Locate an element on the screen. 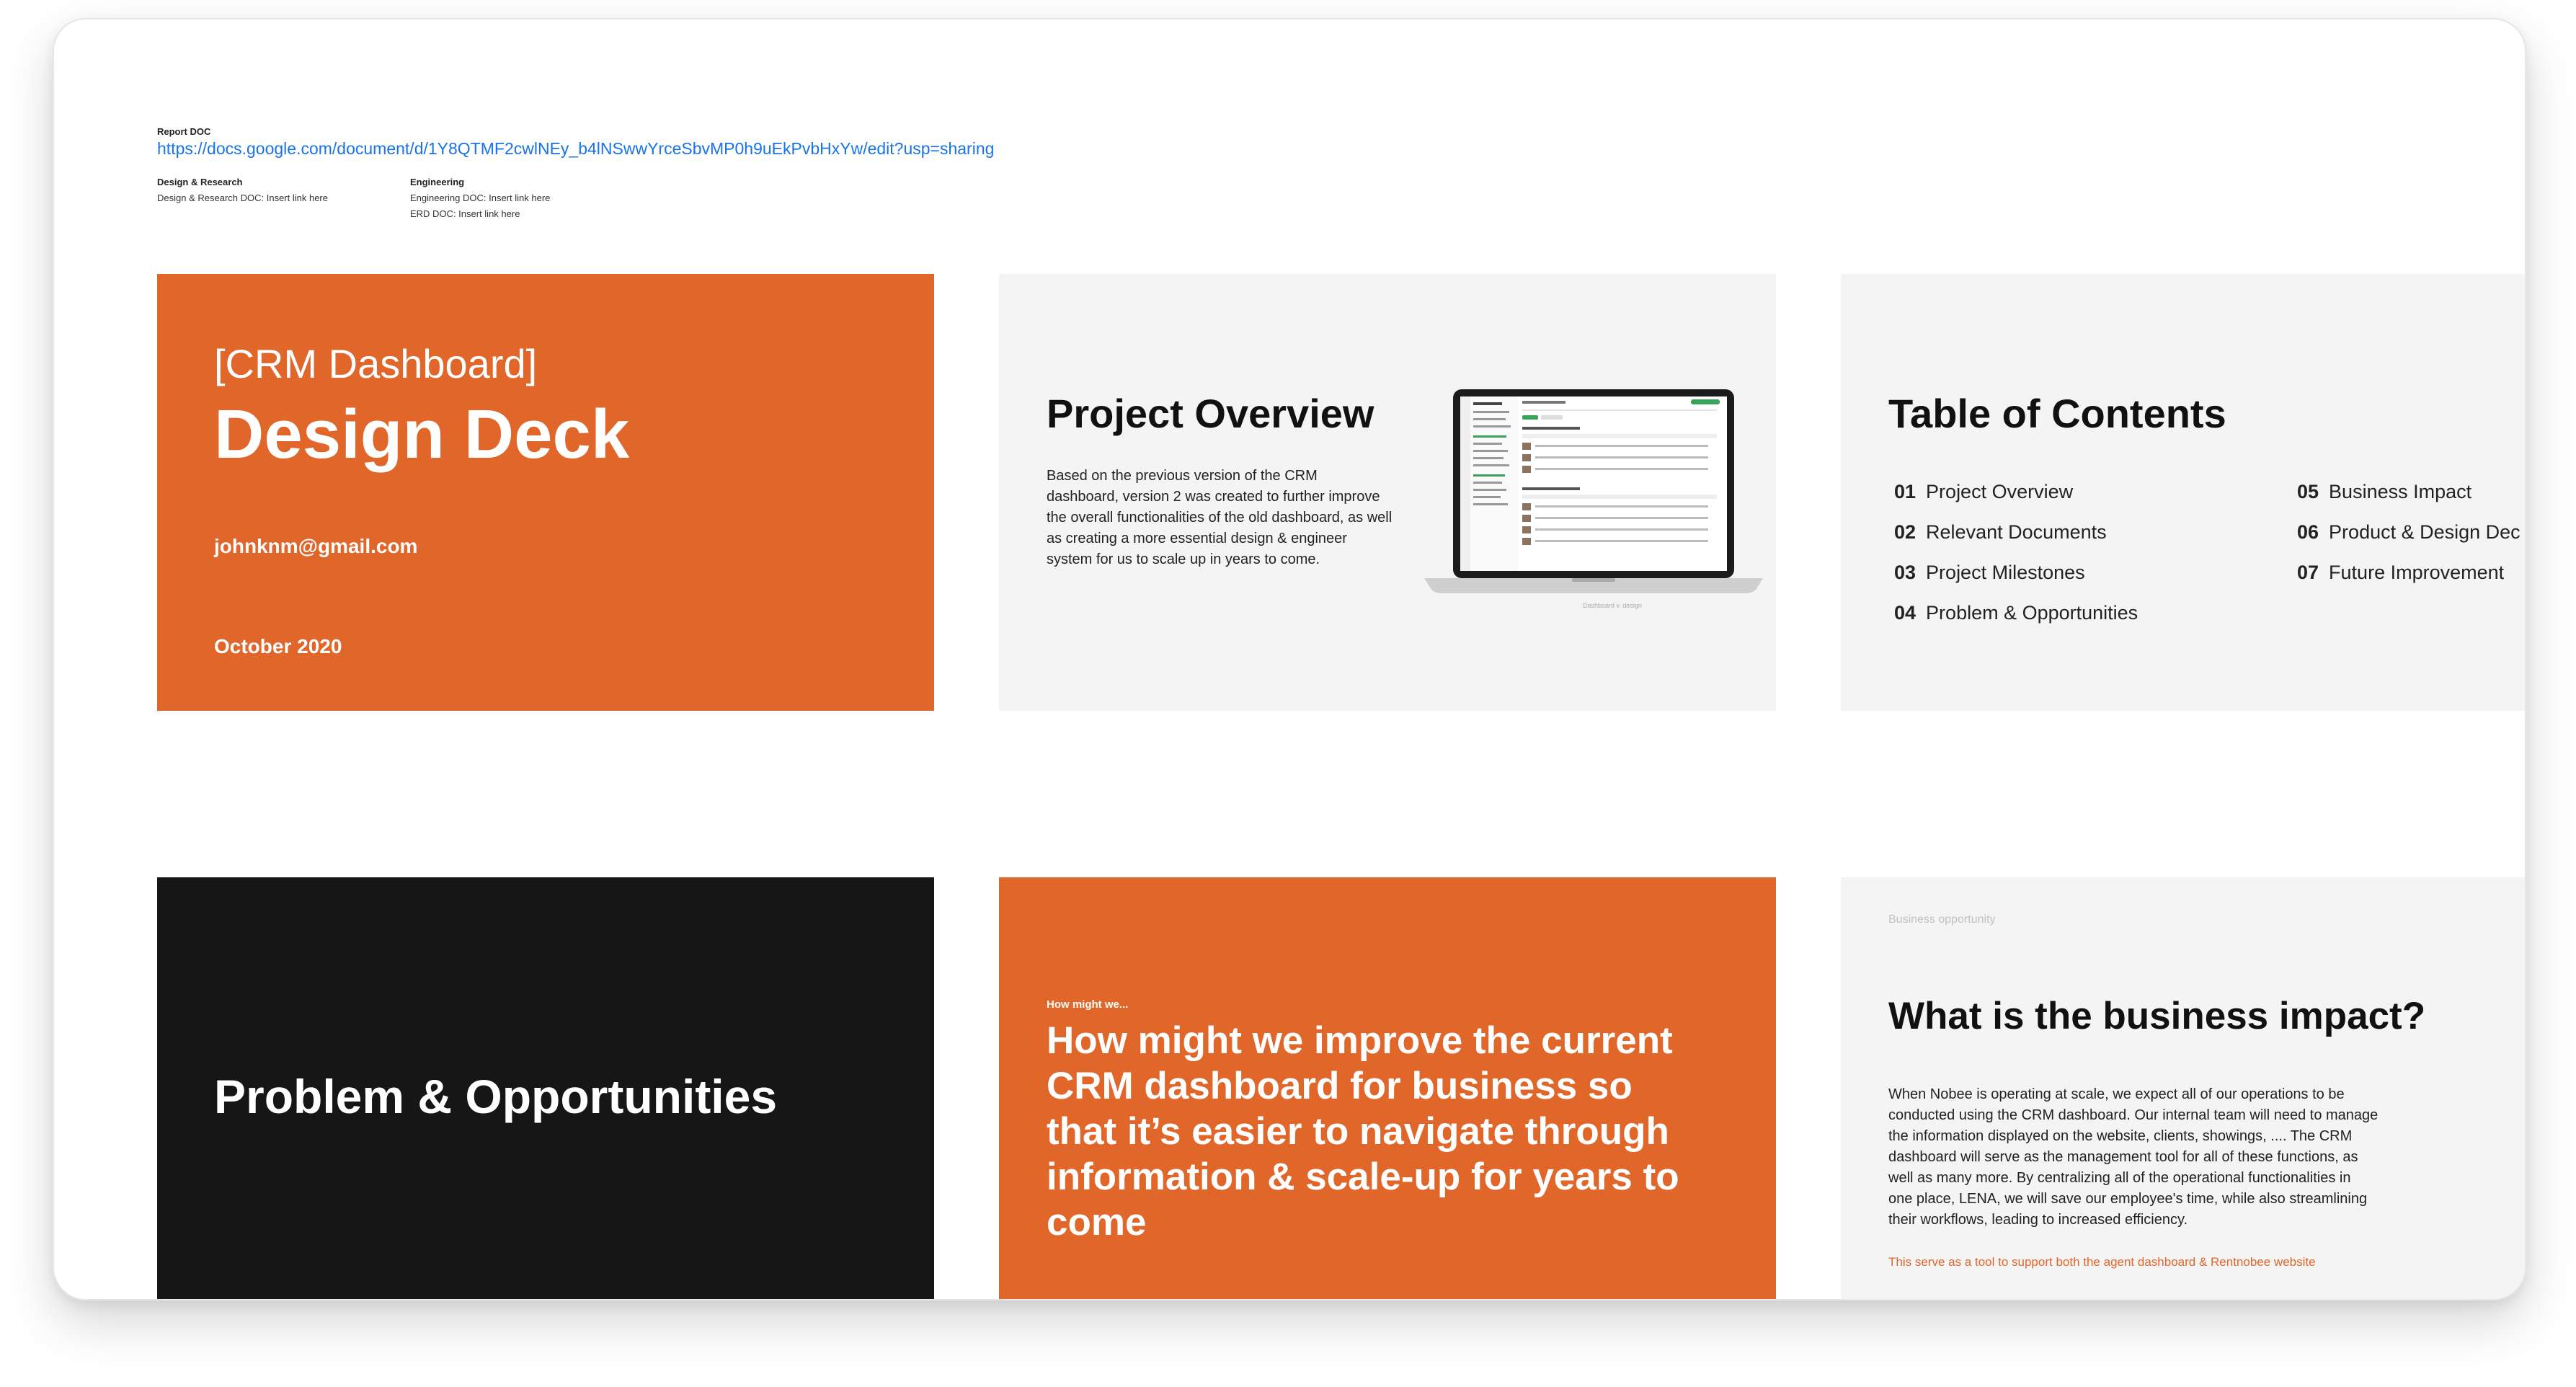 The width and height of the screenshot is (2576, 1387). toc-item: 02 Relevant Documents is located at coordinates (2000, 532).